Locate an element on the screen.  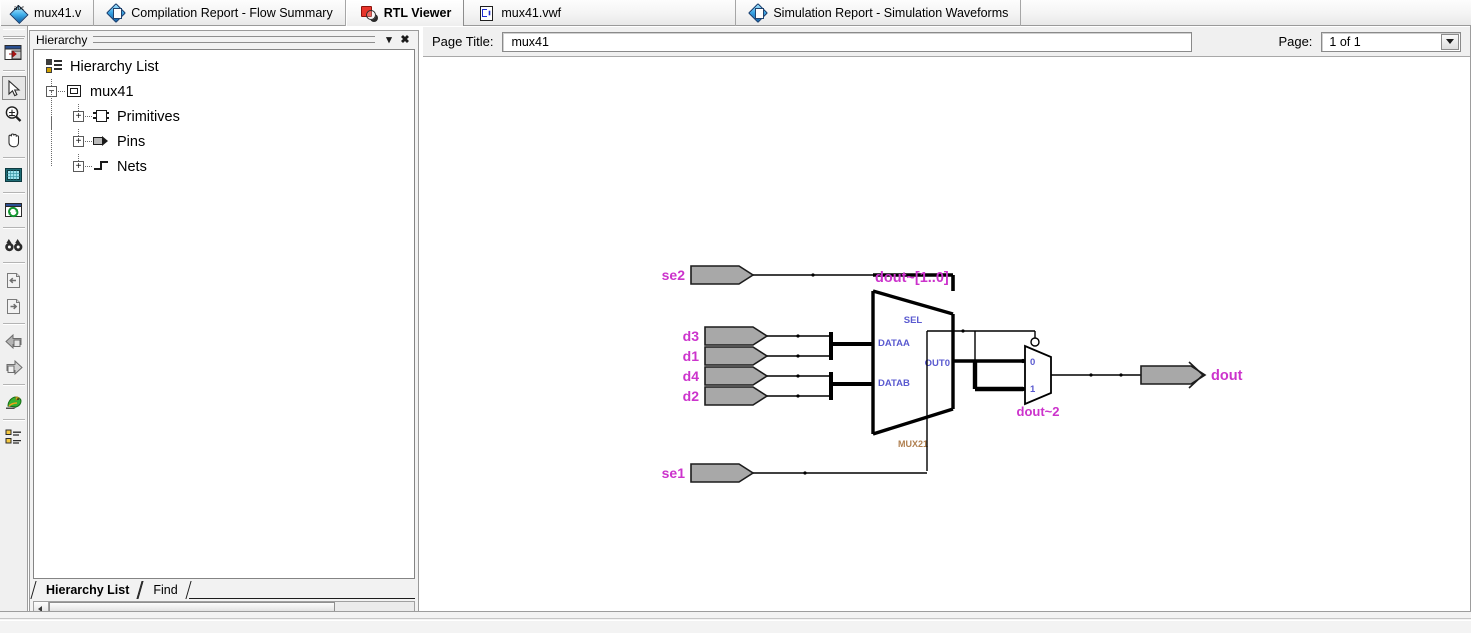
toolbar-grip is located at coordinates (13, 33).